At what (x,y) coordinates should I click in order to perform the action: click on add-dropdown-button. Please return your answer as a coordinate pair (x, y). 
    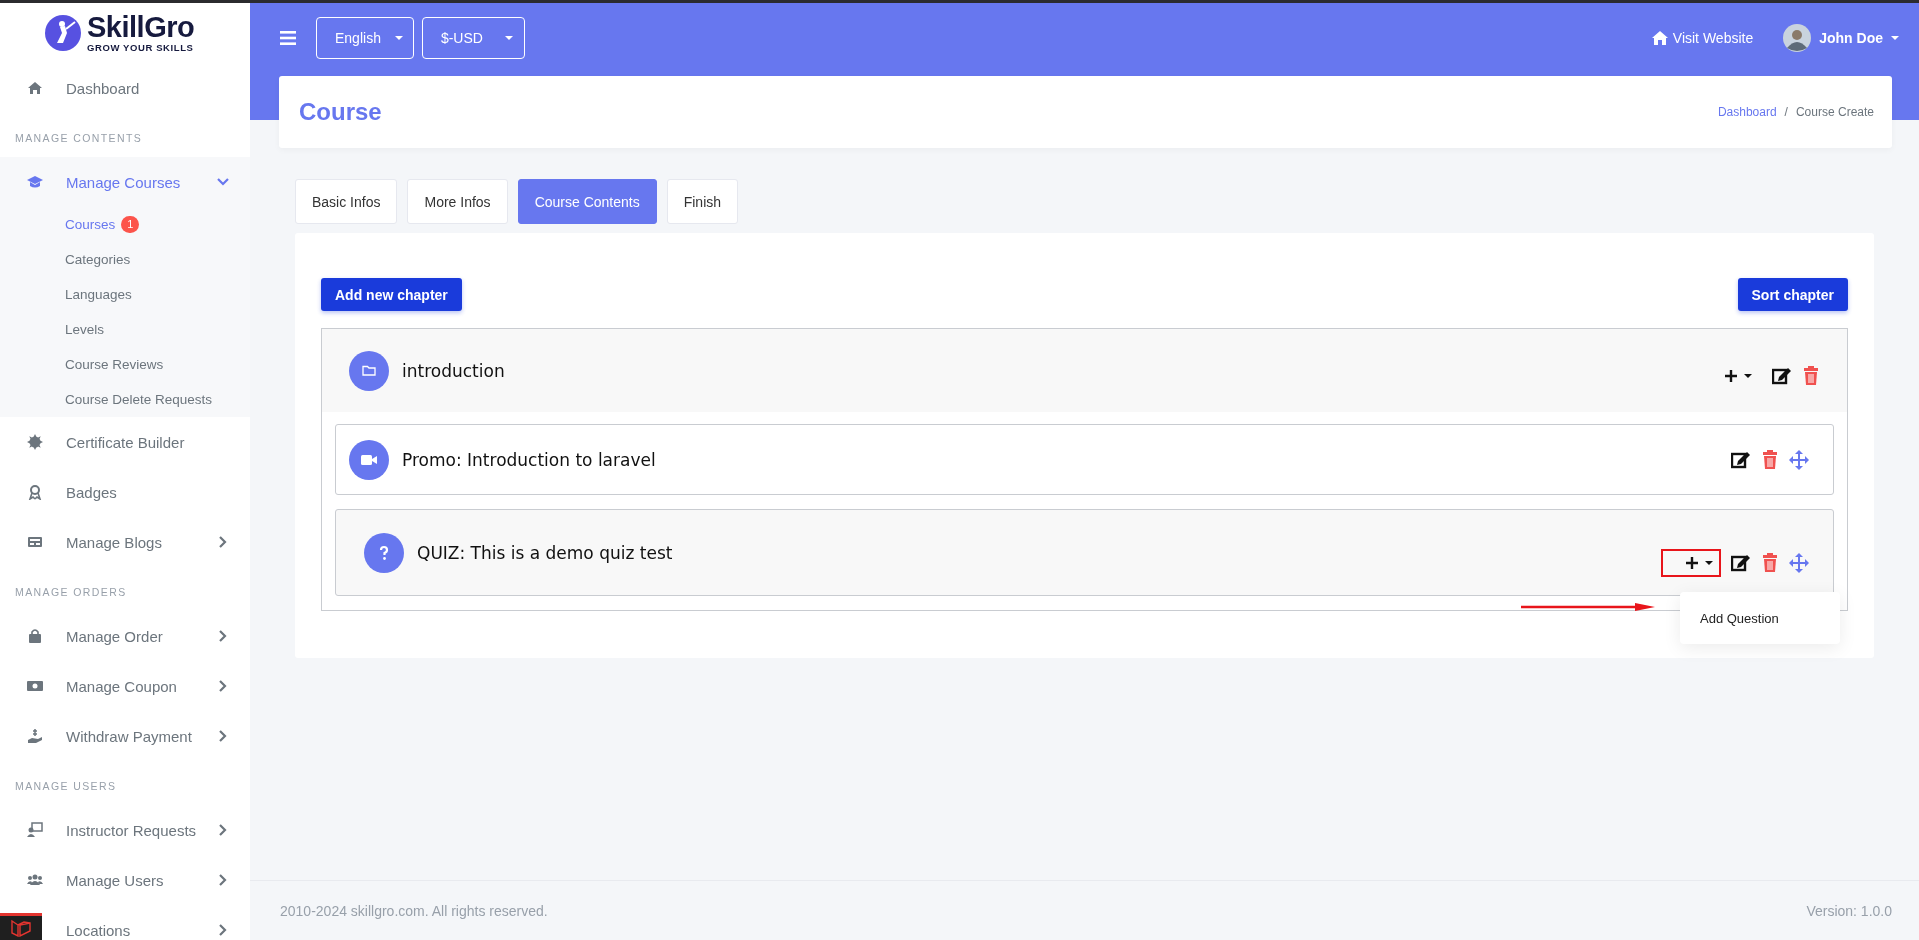
    Looking at the image, I should click on (1691, 562).